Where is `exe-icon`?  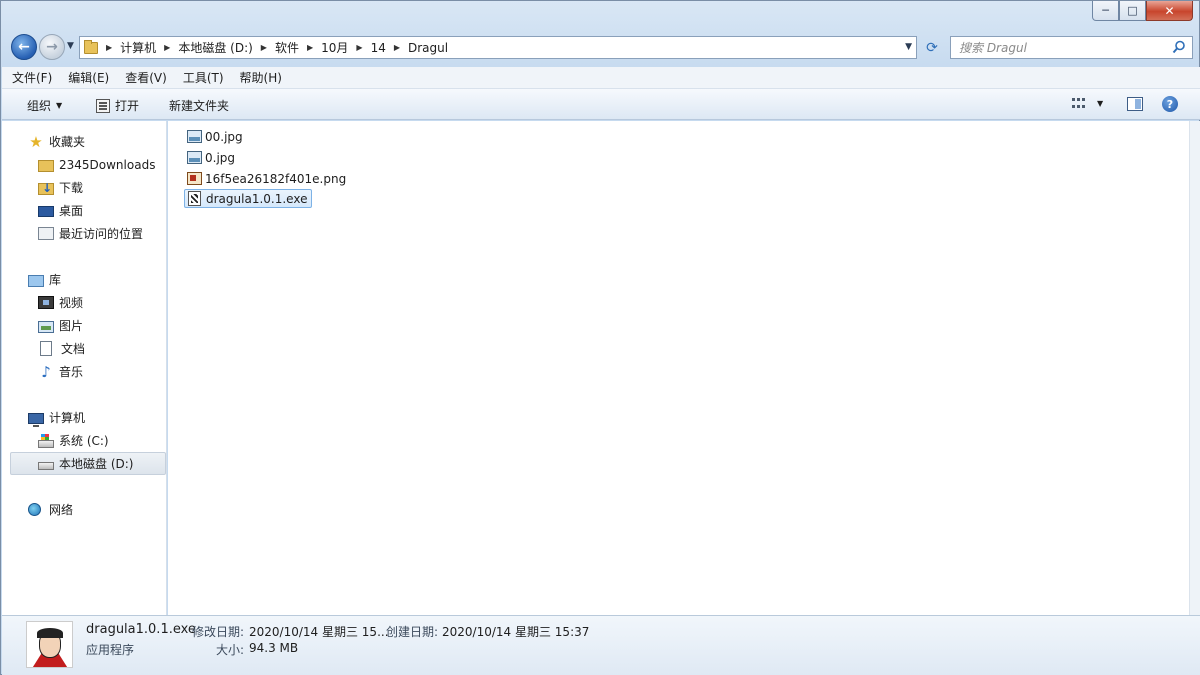
exe-icon is located at coordinates (194, 198).